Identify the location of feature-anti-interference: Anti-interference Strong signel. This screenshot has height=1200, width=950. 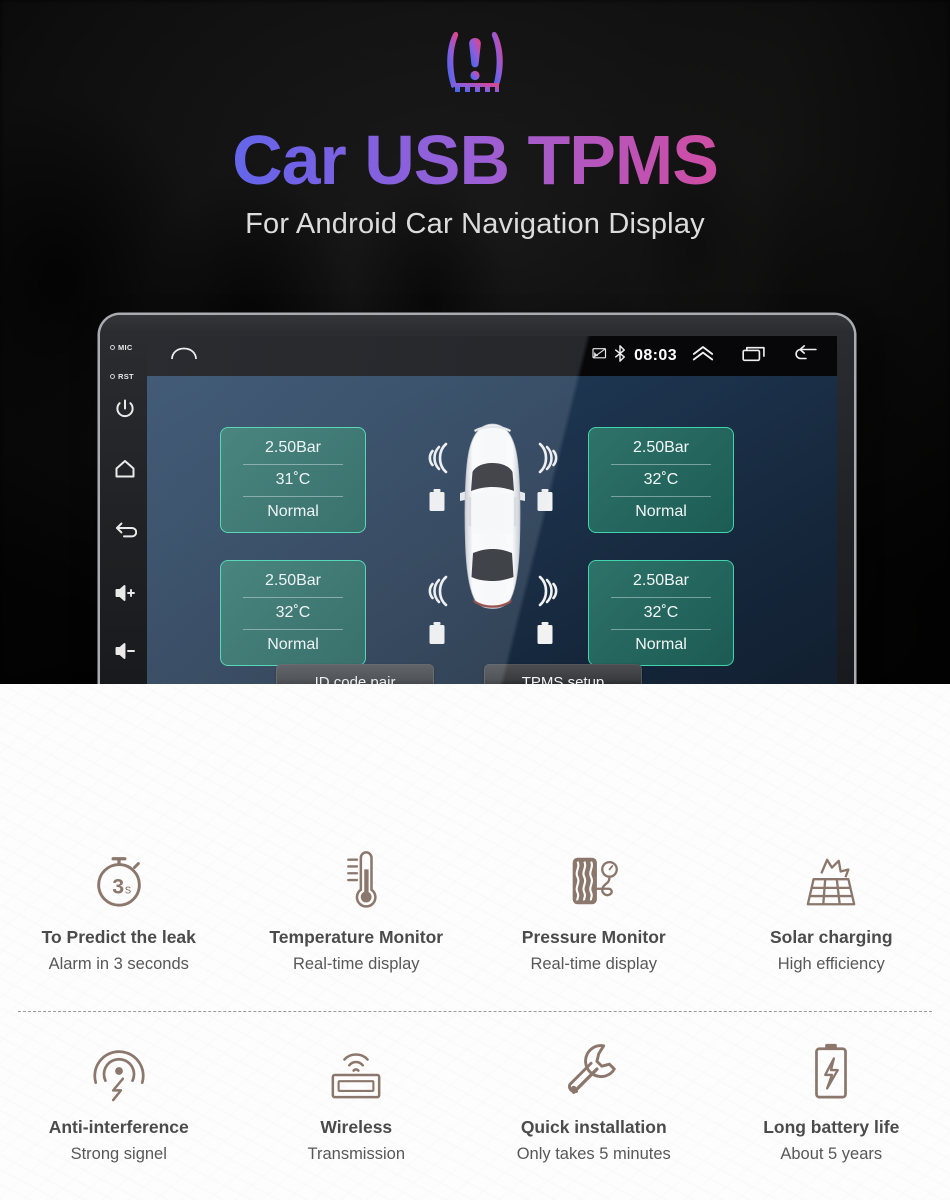
(119, 1100).